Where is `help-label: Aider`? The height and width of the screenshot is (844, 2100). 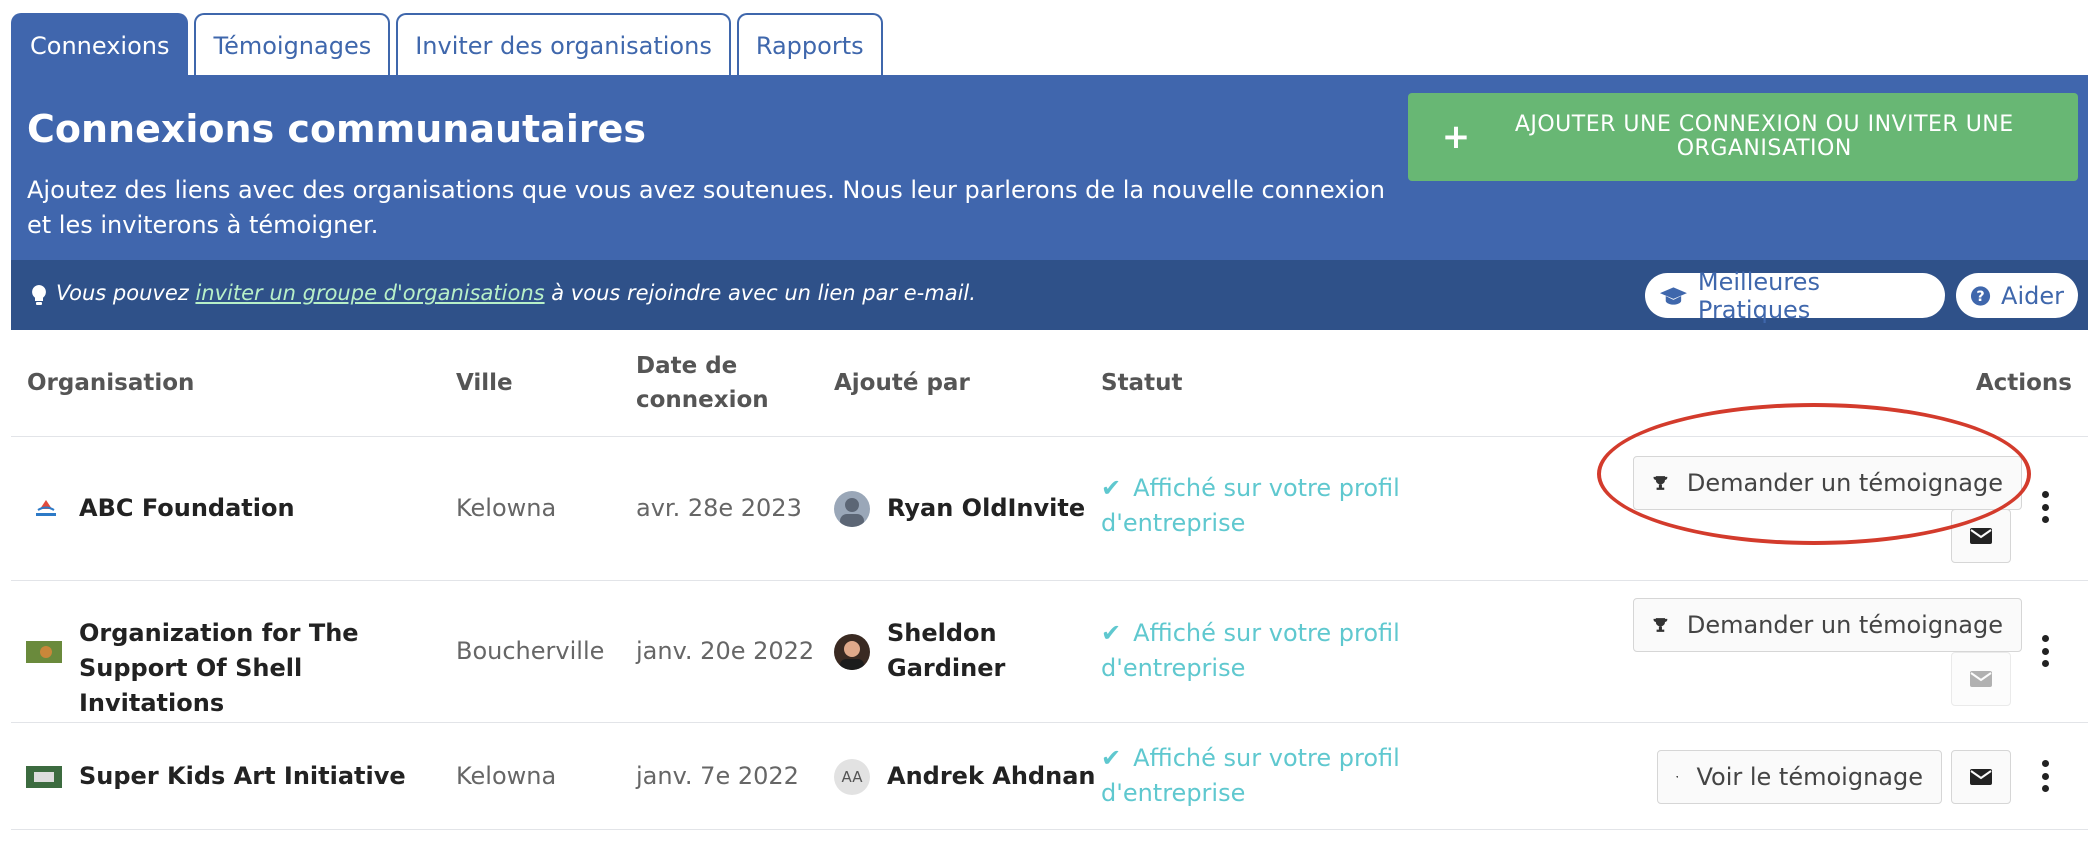 help-label: Aider is located at coordinates (2032, 295).